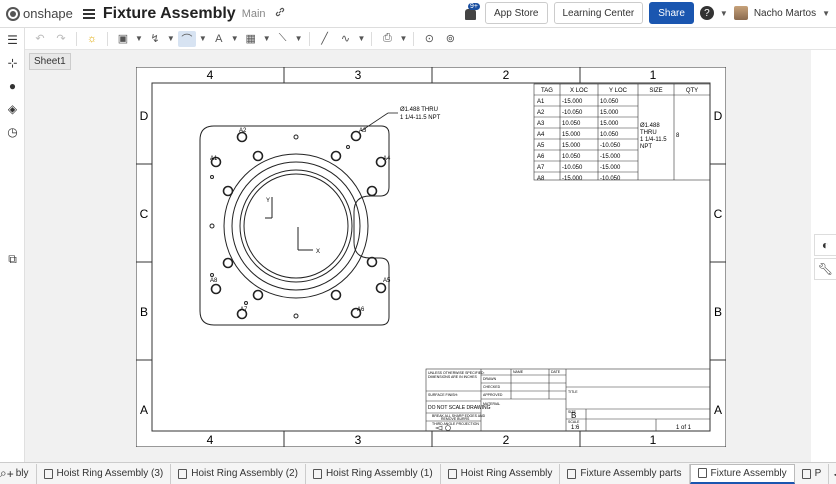  What do you see at coordinates (812, 473) in the screenshot?
I see `tab-partial-right: P` at bounding box center [812, 473].